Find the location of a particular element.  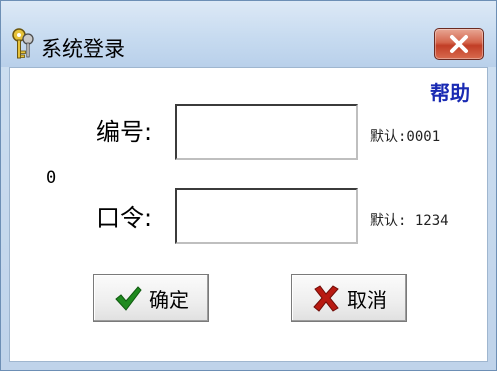

help-link: 帮助 is located at coordinates (450, 91).